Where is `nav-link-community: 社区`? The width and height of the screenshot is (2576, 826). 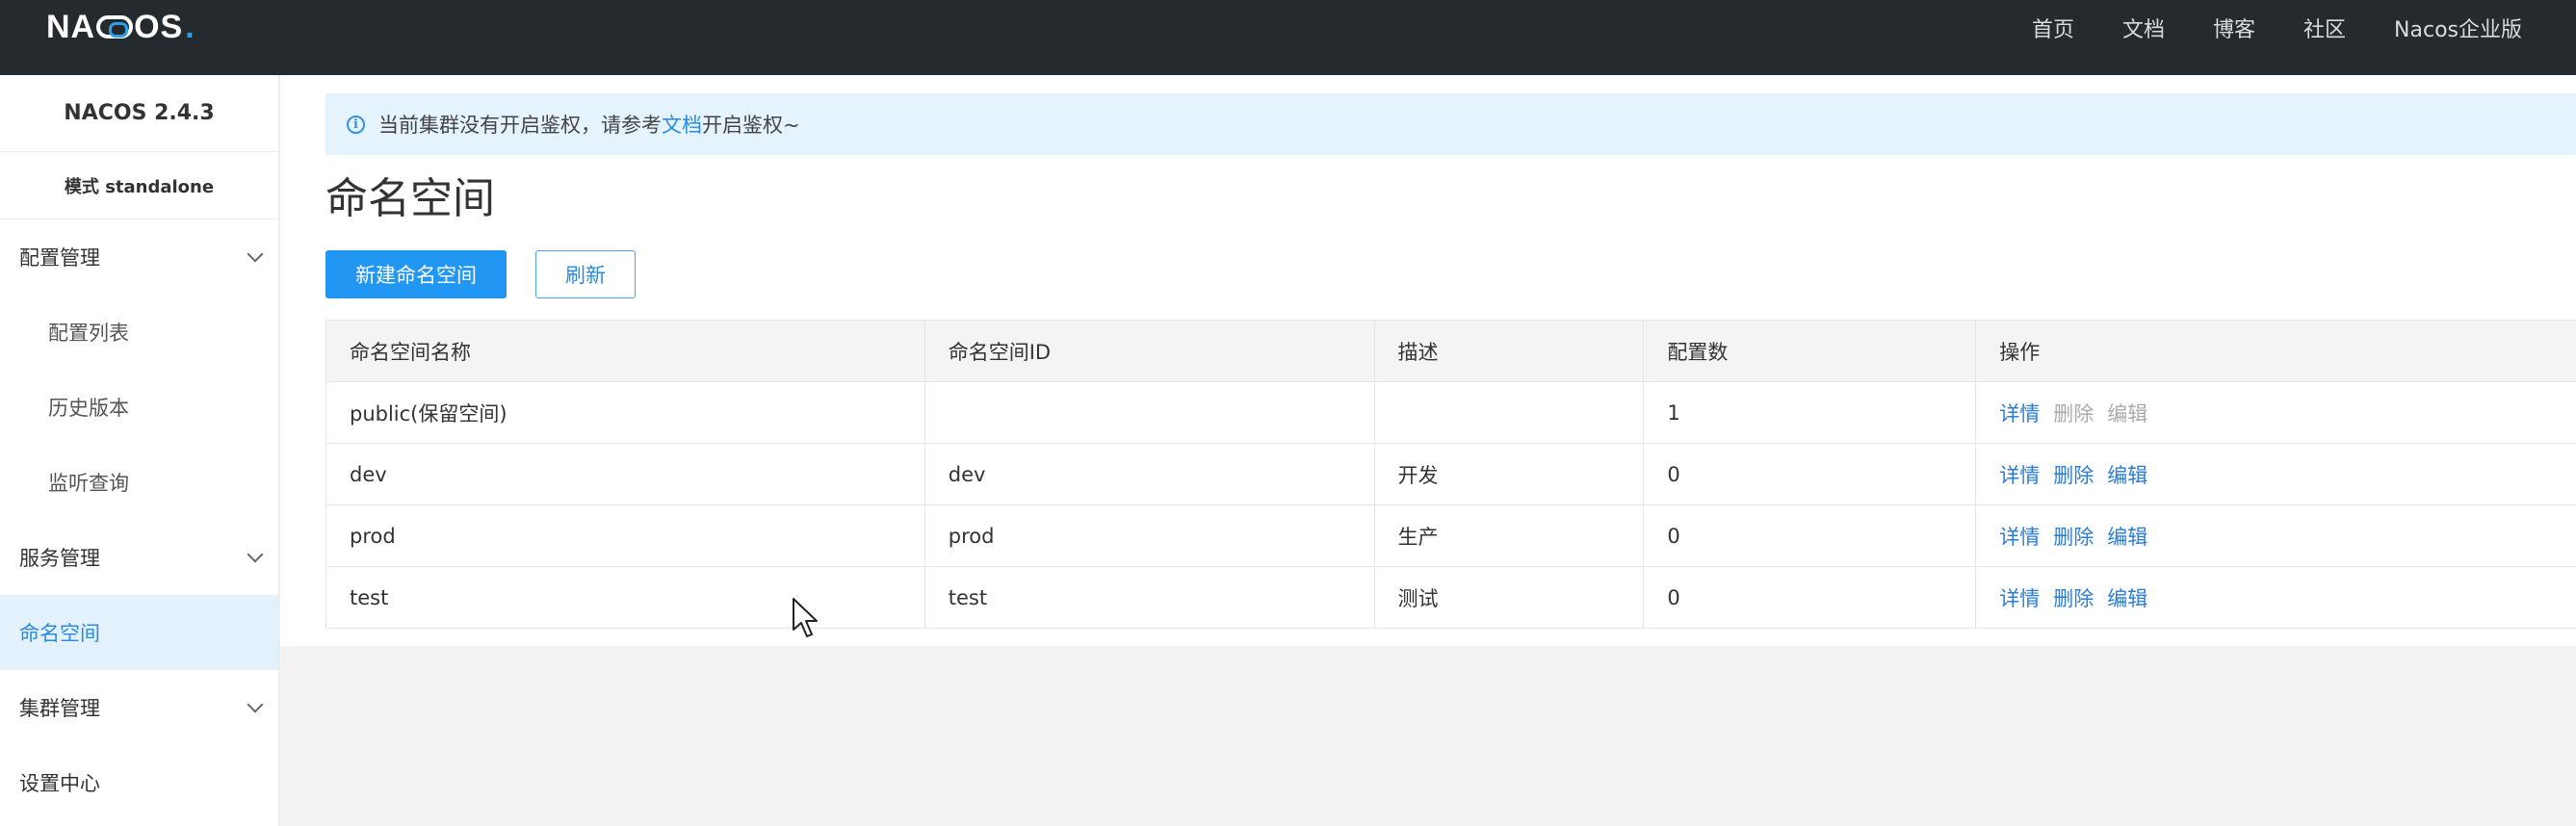 nav-link-community: 社区 is located at coordinates (2324, 28).